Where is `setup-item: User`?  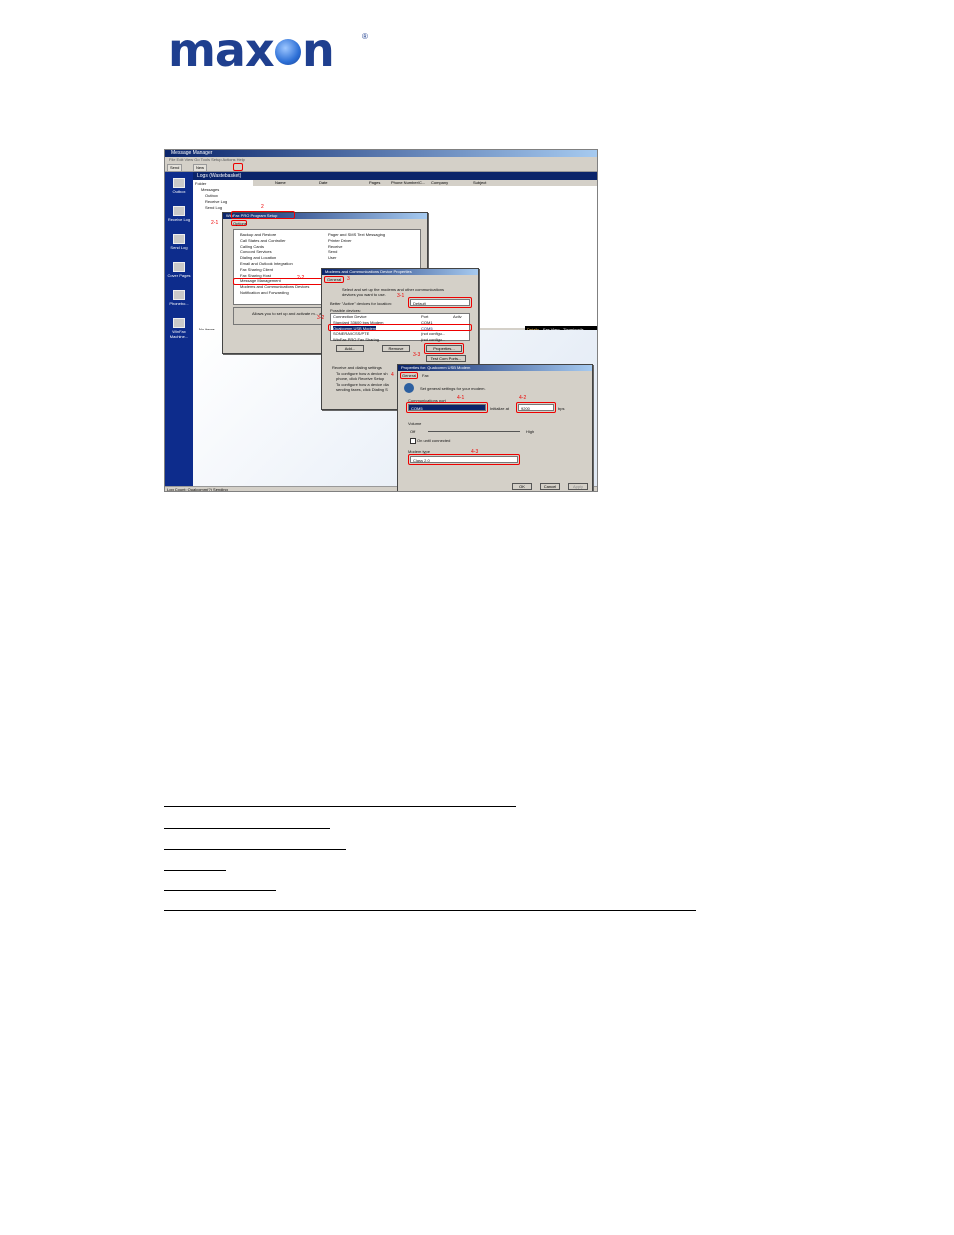 setup-item: User is located at coordinates (332, 257).